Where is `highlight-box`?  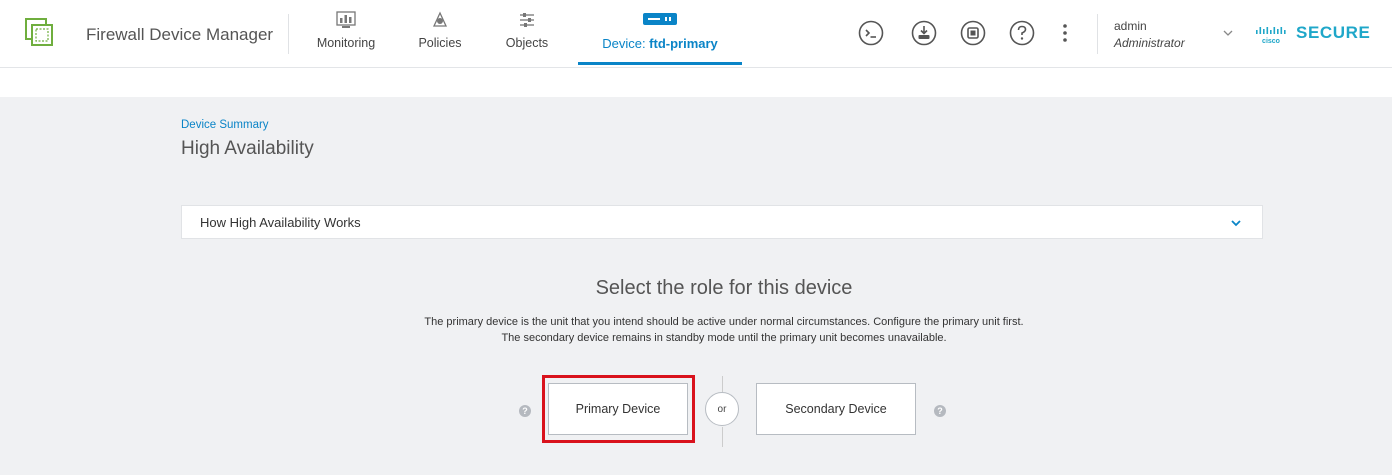 highlight-box is located at coordinates (618, 409).